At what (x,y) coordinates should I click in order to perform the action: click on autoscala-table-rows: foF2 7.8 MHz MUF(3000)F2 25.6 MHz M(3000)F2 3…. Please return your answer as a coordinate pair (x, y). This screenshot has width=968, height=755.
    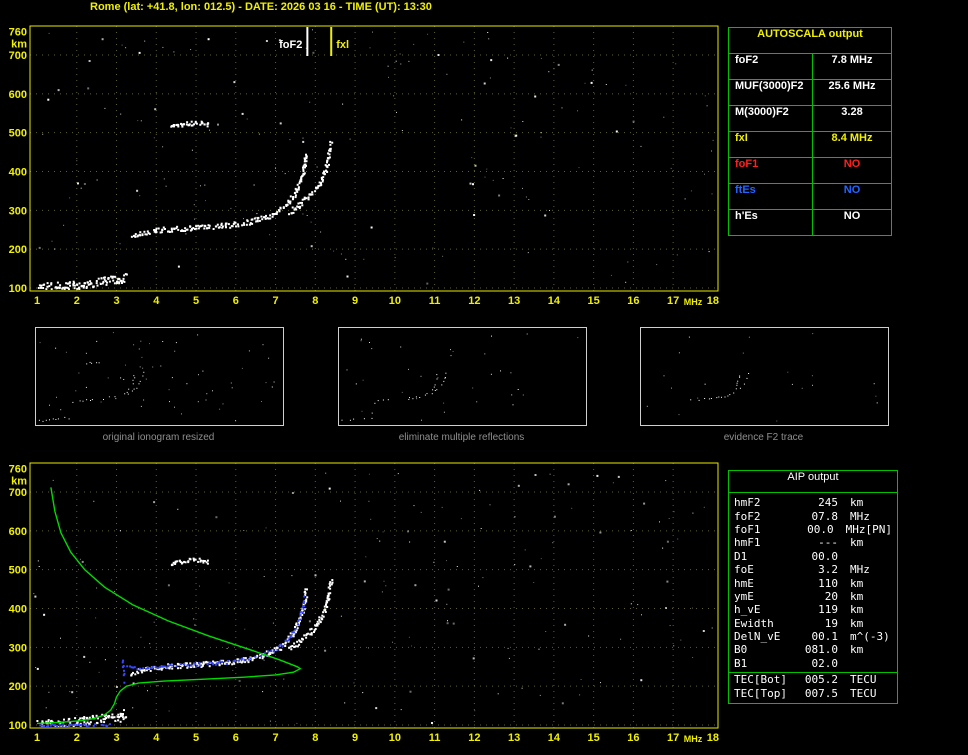
    Looking at the image, I should click on (810, 144).